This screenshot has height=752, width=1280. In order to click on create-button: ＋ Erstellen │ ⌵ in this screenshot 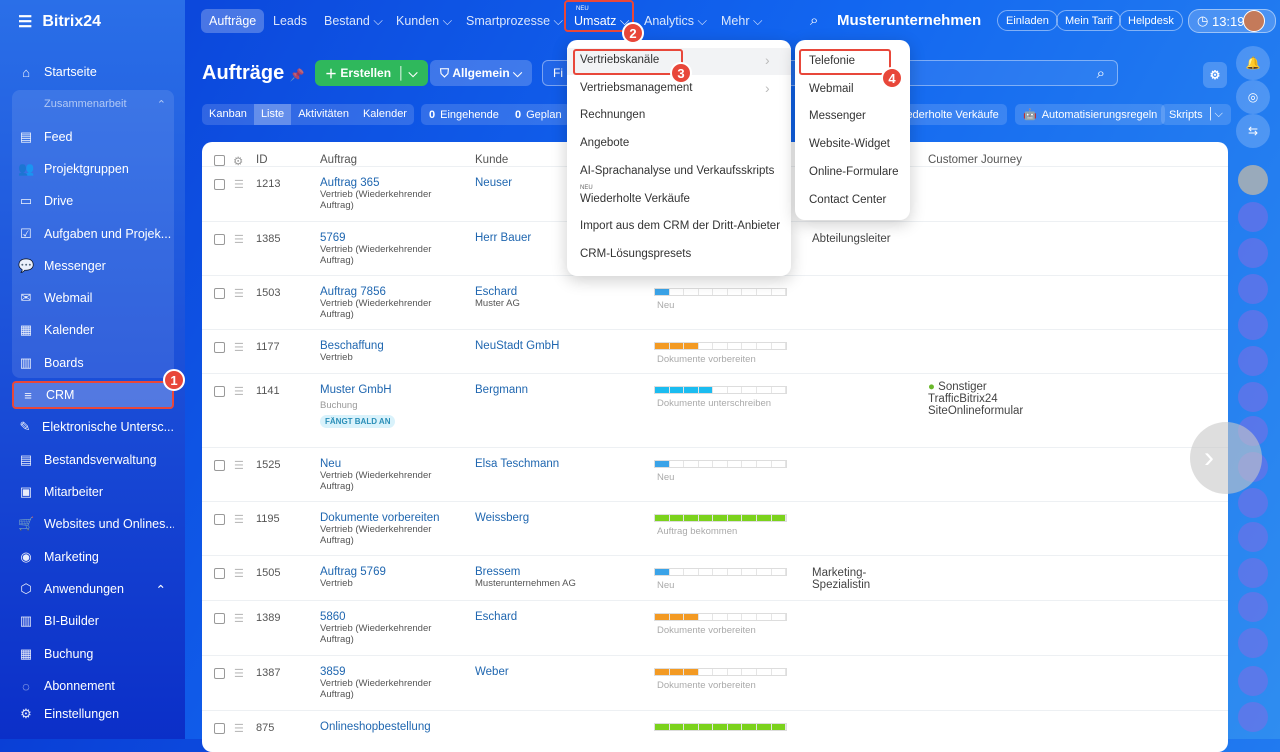, I will do `click(371, 73)`.